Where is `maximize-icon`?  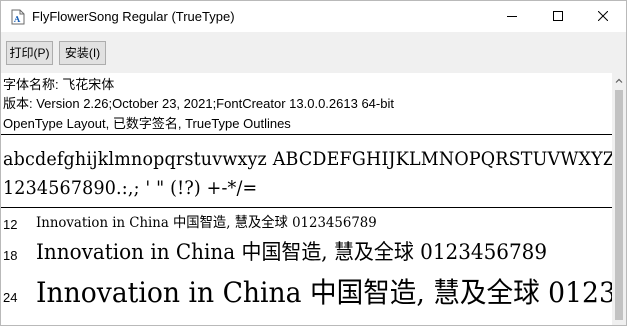 maximize-icon is located at coordinates (558, 16).